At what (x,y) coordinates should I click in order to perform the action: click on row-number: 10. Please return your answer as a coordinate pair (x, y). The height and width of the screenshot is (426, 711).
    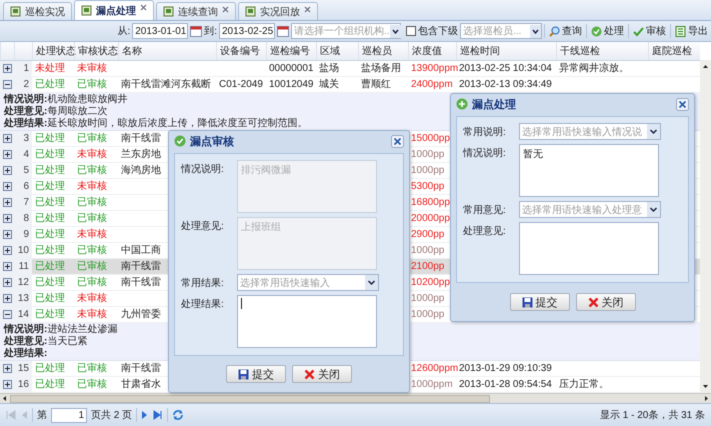
    Looking at the image, I should click on (23, 250).